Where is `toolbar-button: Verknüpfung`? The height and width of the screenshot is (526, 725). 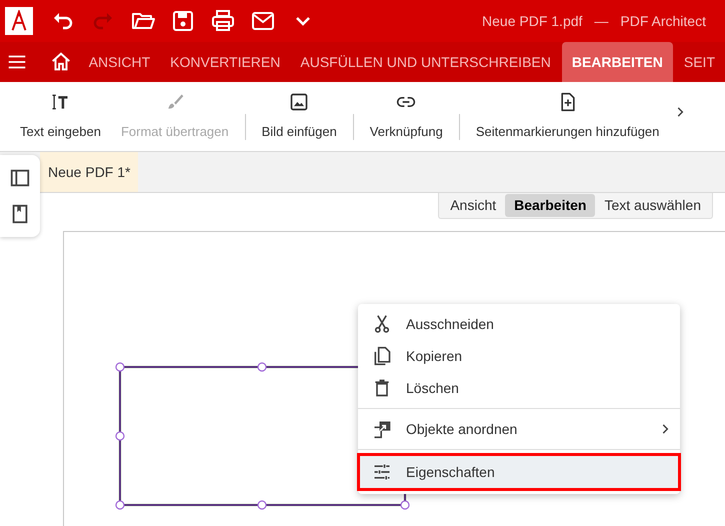 toolbar-button: Verknüpfung is located at coordinates (406, 116).